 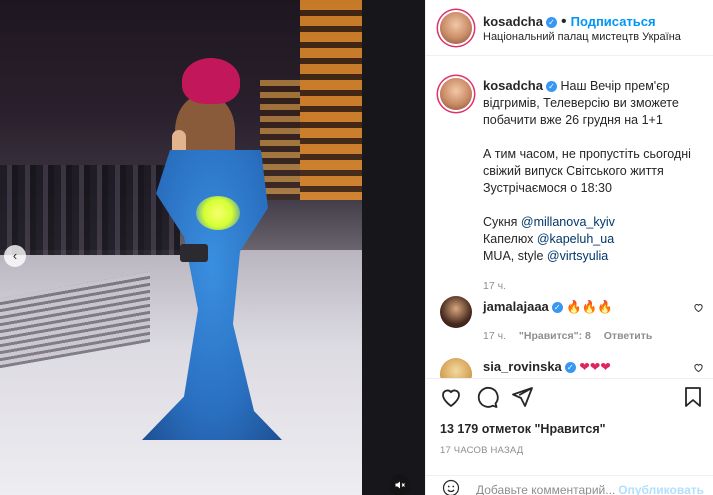 I want to click on author-username: kosadcha, so click(x=513, y=21).